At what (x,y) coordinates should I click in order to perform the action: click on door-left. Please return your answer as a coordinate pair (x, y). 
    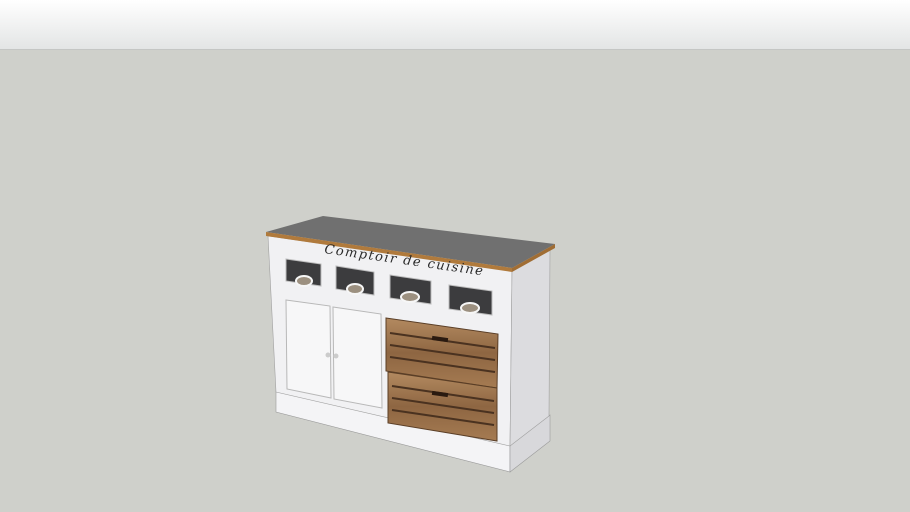
    Looking at the image, I should click on (308, 349).